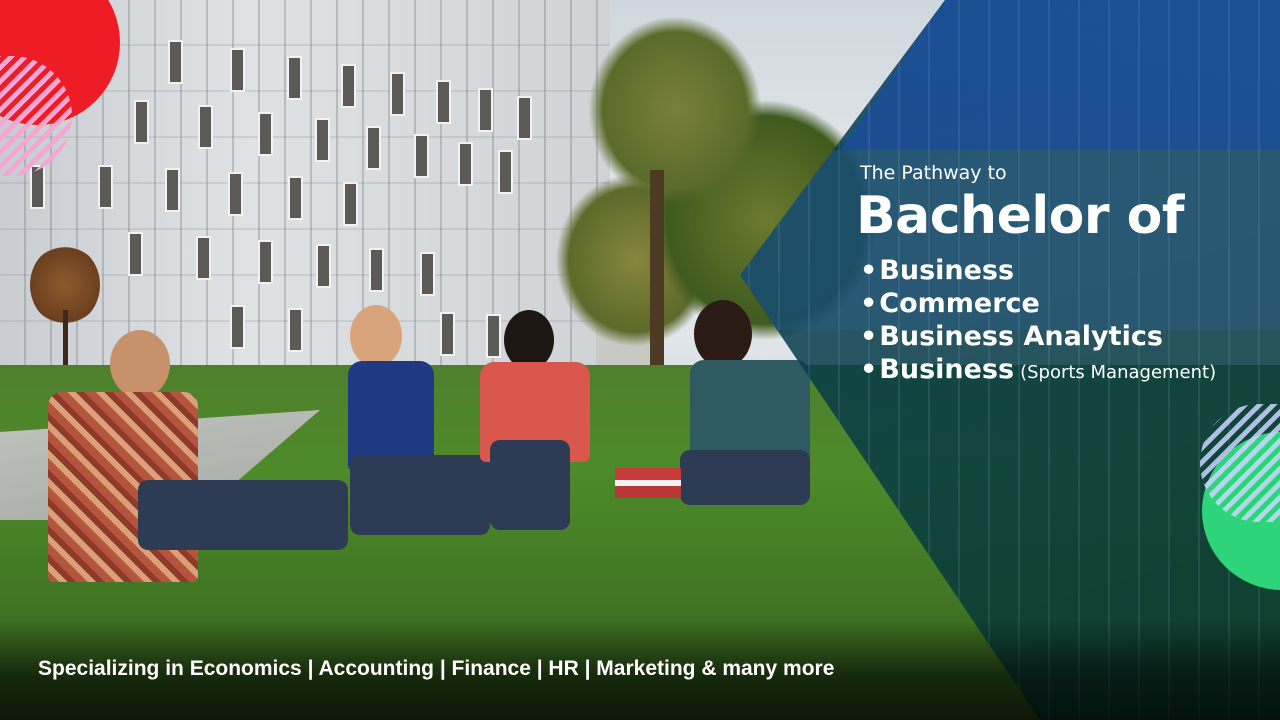  What do you see at coordinates (959, 303) in the screenshot?
I see `course-name: Commerce` at bounding box center [959, 303].